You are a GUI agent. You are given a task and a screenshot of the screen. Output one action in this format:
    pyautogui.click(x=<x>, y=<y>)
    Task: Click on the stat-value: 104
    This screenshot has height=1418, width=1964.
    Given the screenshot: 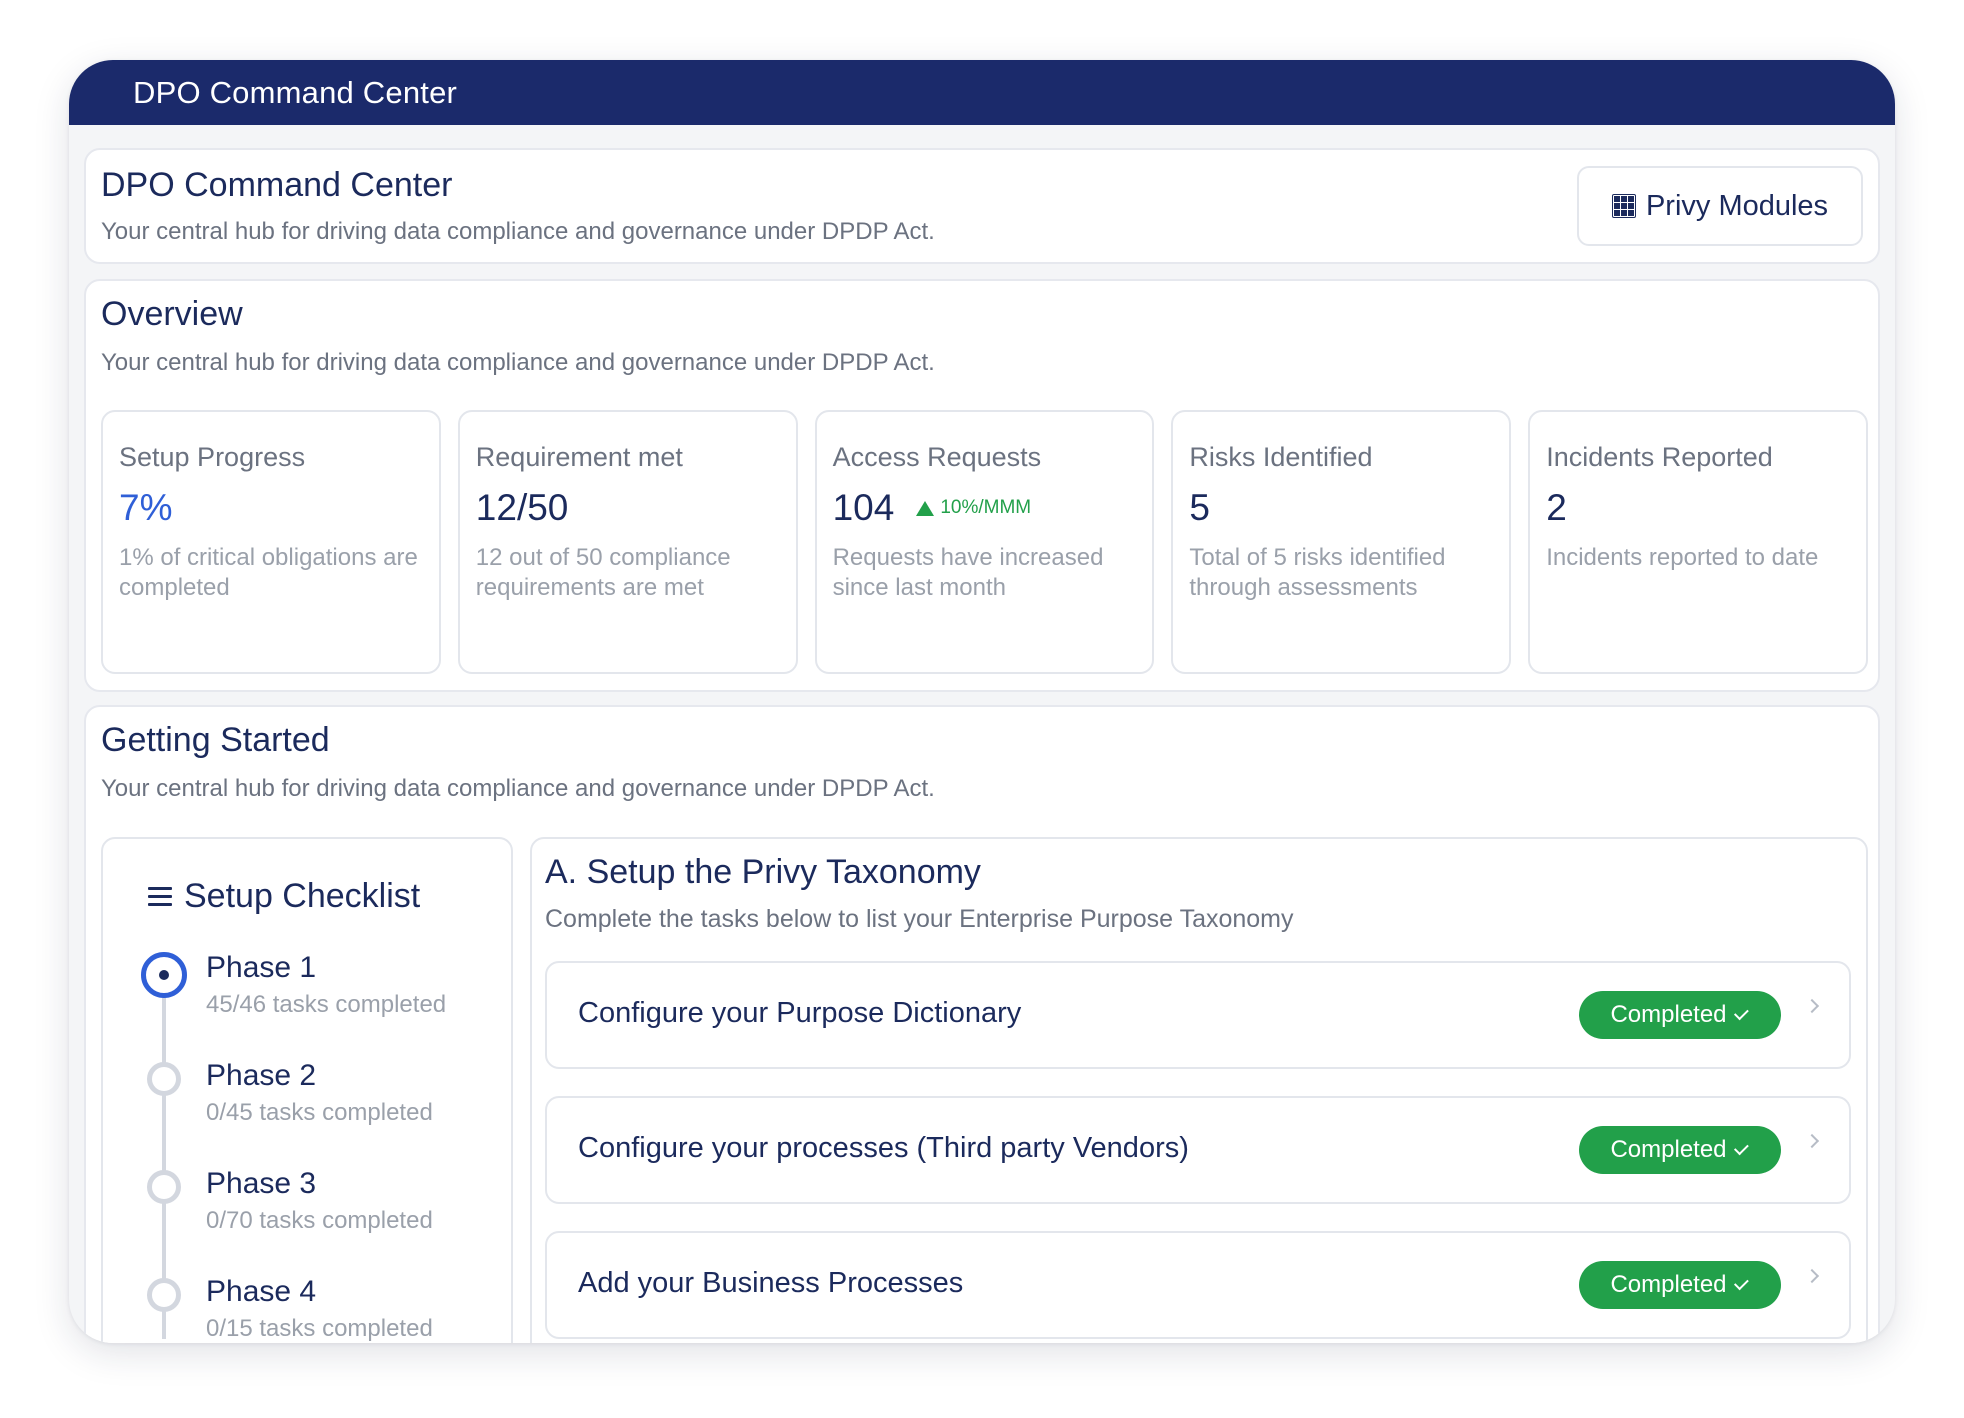 What is the action you would take?
    pyautogui.click(x=863, y=507)
    